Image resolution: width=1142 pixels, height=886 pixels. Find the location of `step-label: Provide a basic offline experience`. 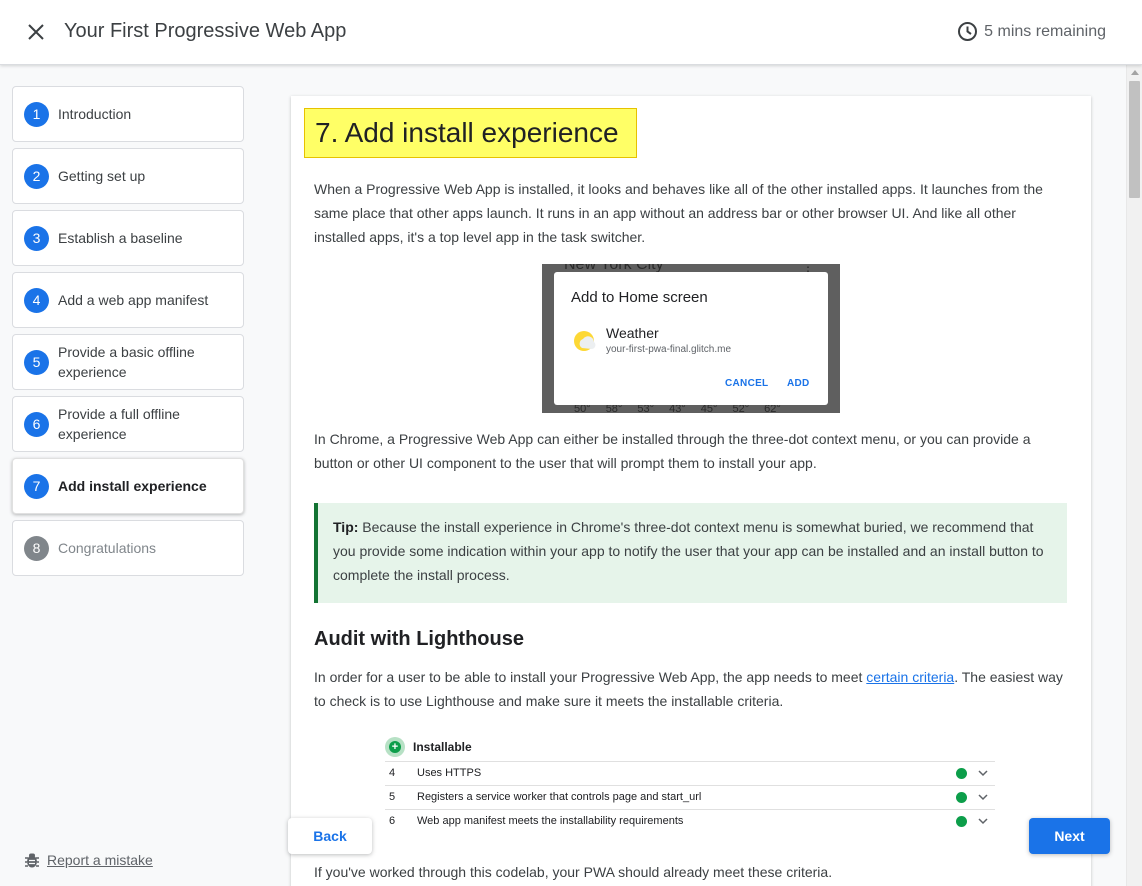

step-label: Provide a basic offline experience is located at coordinates (126, 362).